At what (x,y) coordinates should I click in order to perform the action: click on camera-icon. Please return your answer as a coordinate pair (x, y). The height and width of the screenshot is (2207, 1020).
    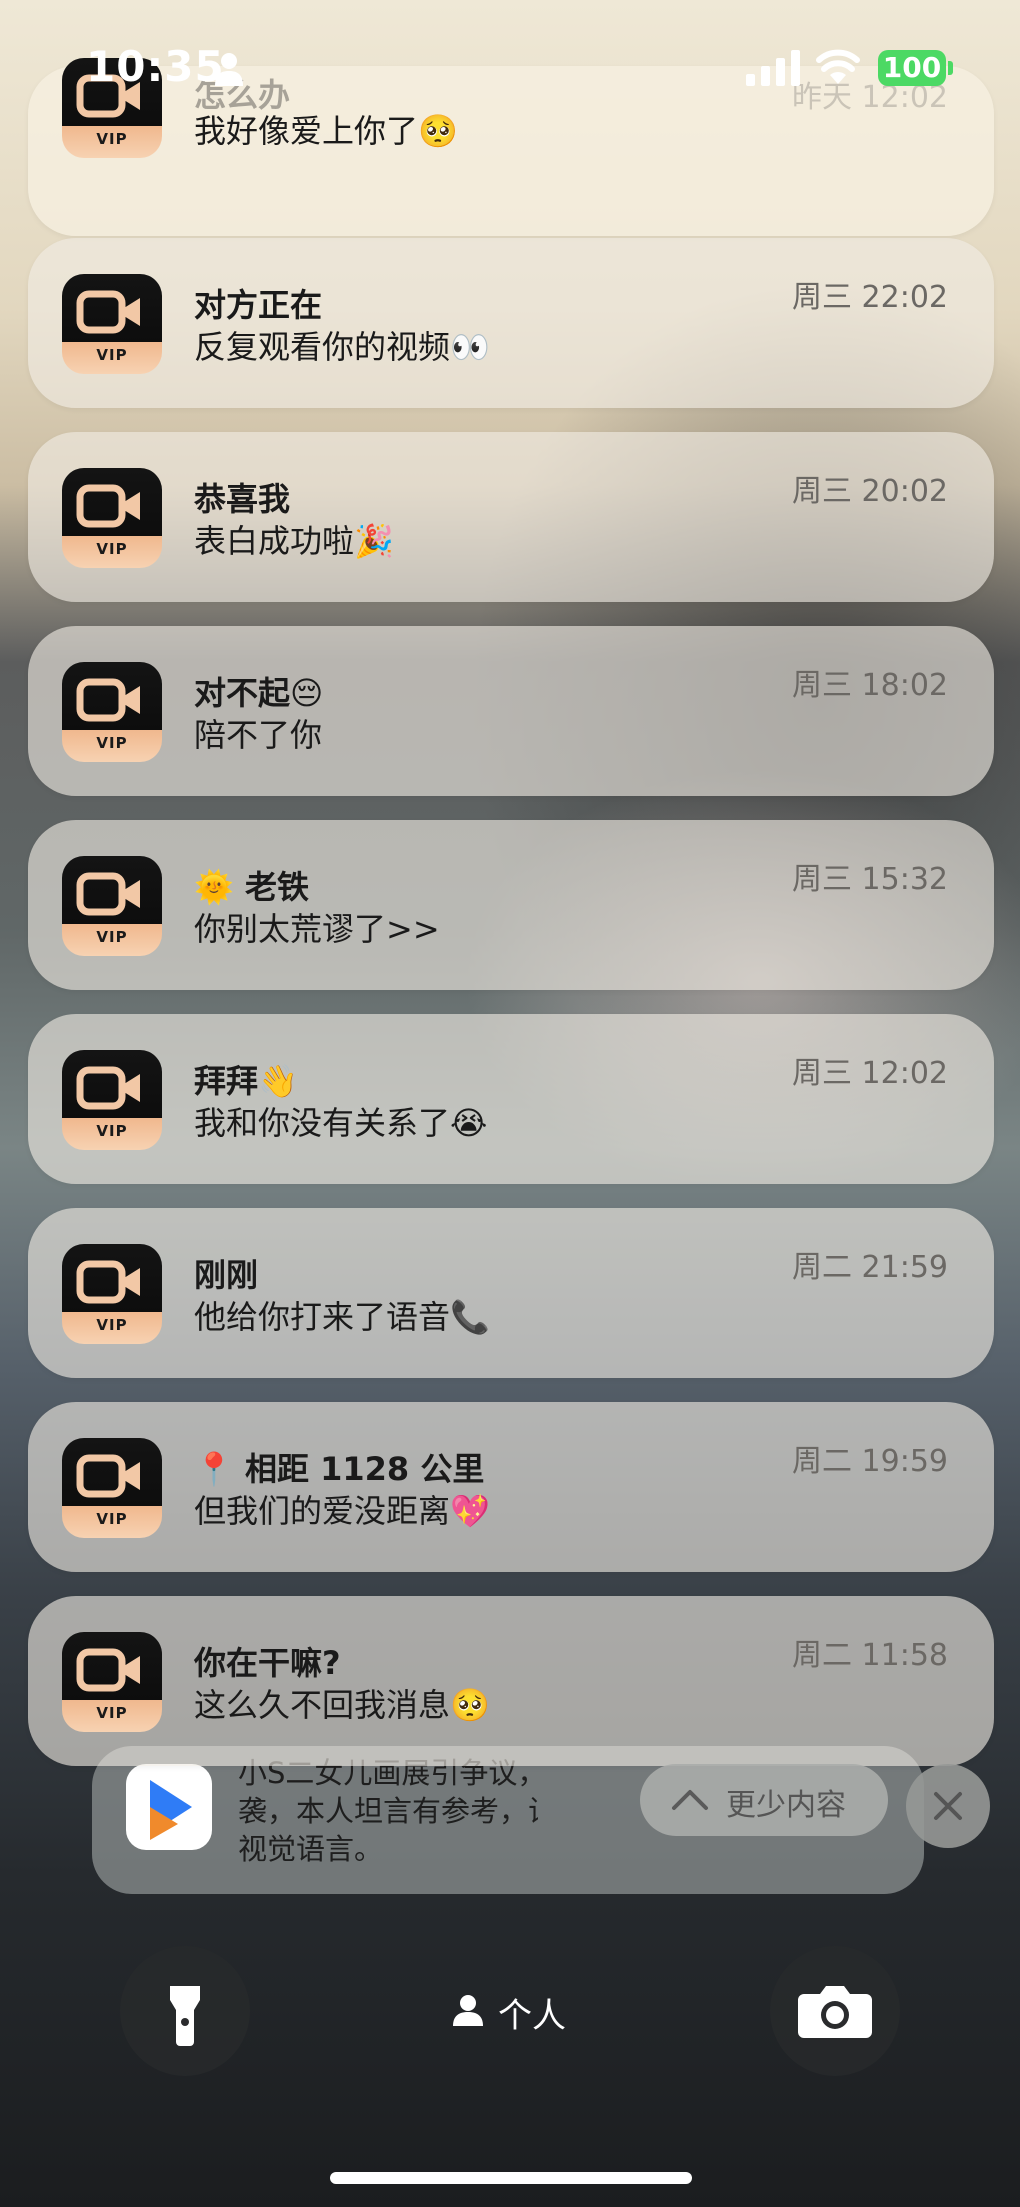
    Looking at the image, I should click on (835, 2012).